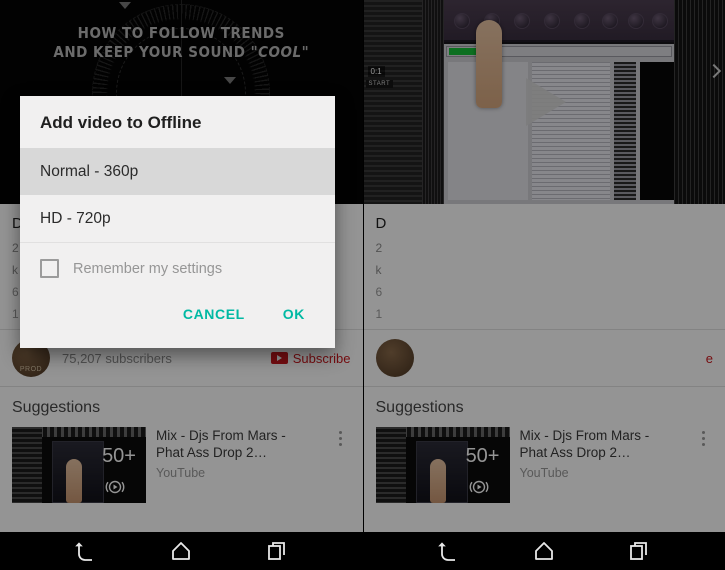 The width and height of the screenshot is (725, 570). I want to click on subscribe-label-left: Subscribe, so click(321, 358).